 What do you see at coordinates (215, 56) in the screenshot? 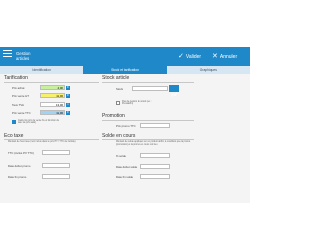
I see `close-icon: ✕` at bounding box center [215, 56].